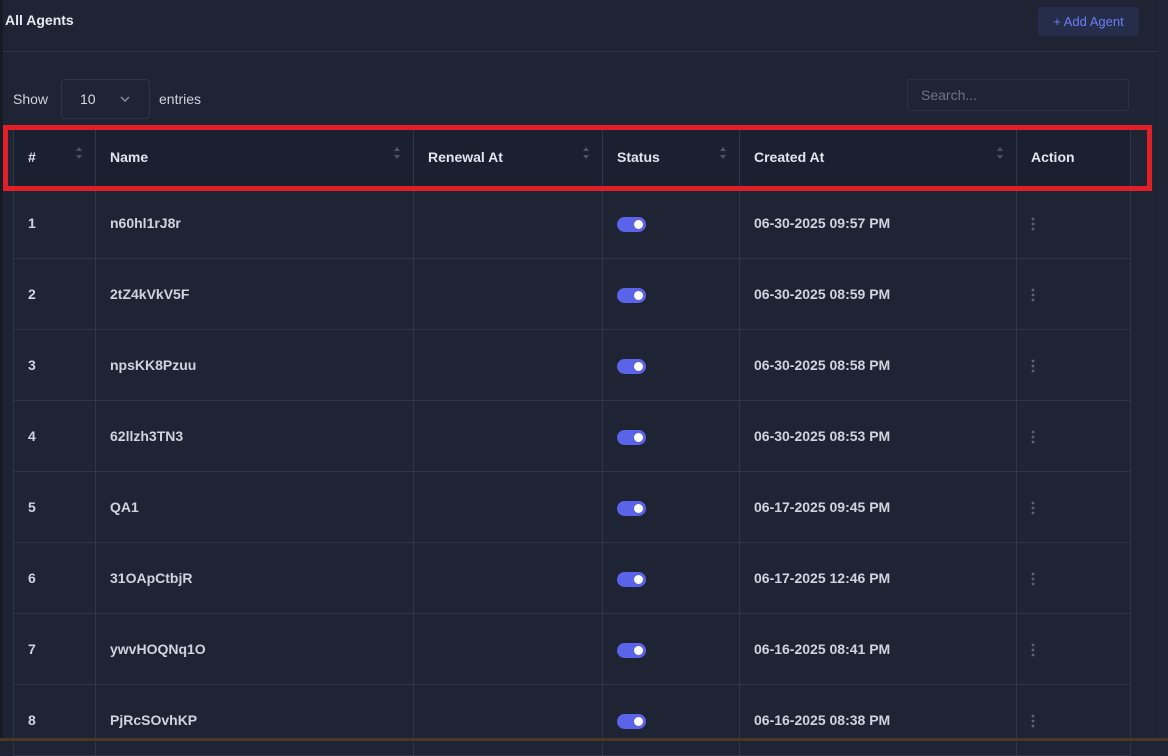  Describe the element at coordinates (822, 578) in the screenshot. I see `created-at: 06-17-2025 12:46 PM` at that location.